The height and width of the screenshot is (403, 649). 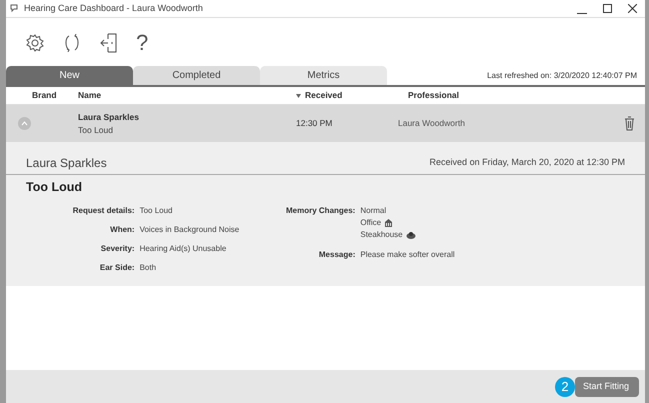 I want to click on app-icon, so click(x=15, y=9).